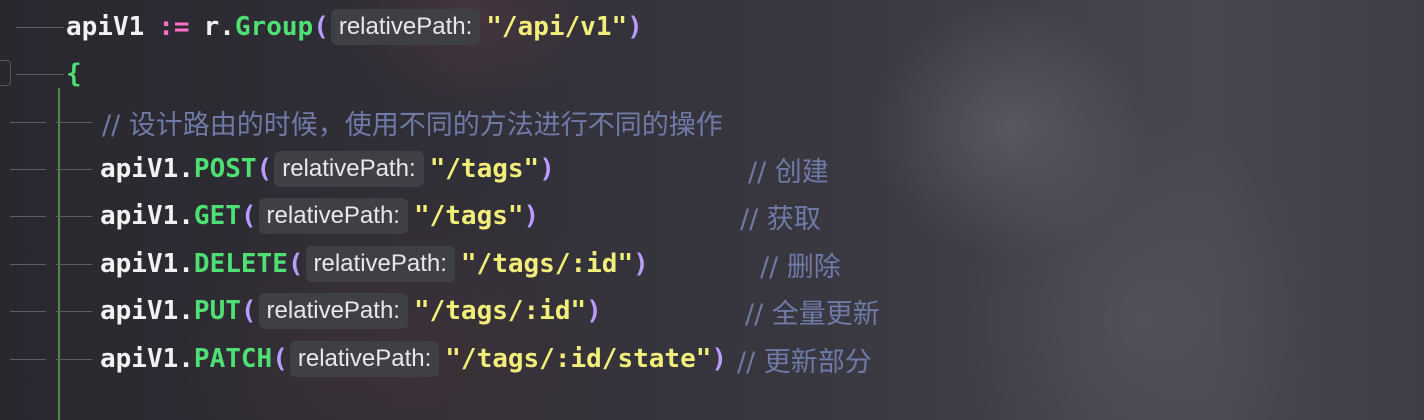 This screenshot has width=1424, height=420. What do you see at coordinates (233, 359) in the screenshot?
I see `method-token: PATCH` at bounding box center [233, 359].